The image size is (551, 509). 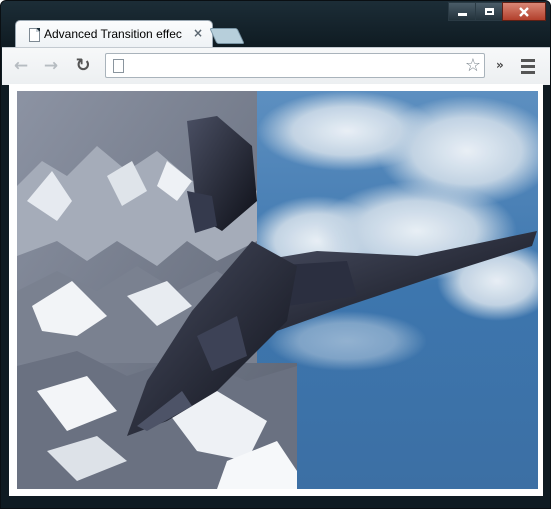 I want to click on tab-strip: Advanced Transition effec ×, so click(x=275, y=24).